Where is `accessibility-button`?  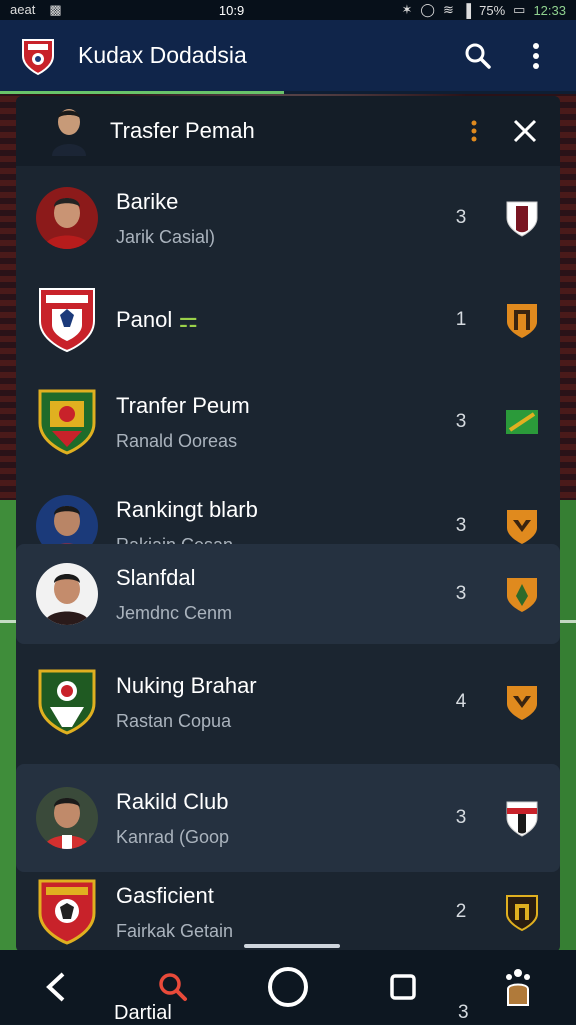 accessibility-button is located at coordinates (518, 987).